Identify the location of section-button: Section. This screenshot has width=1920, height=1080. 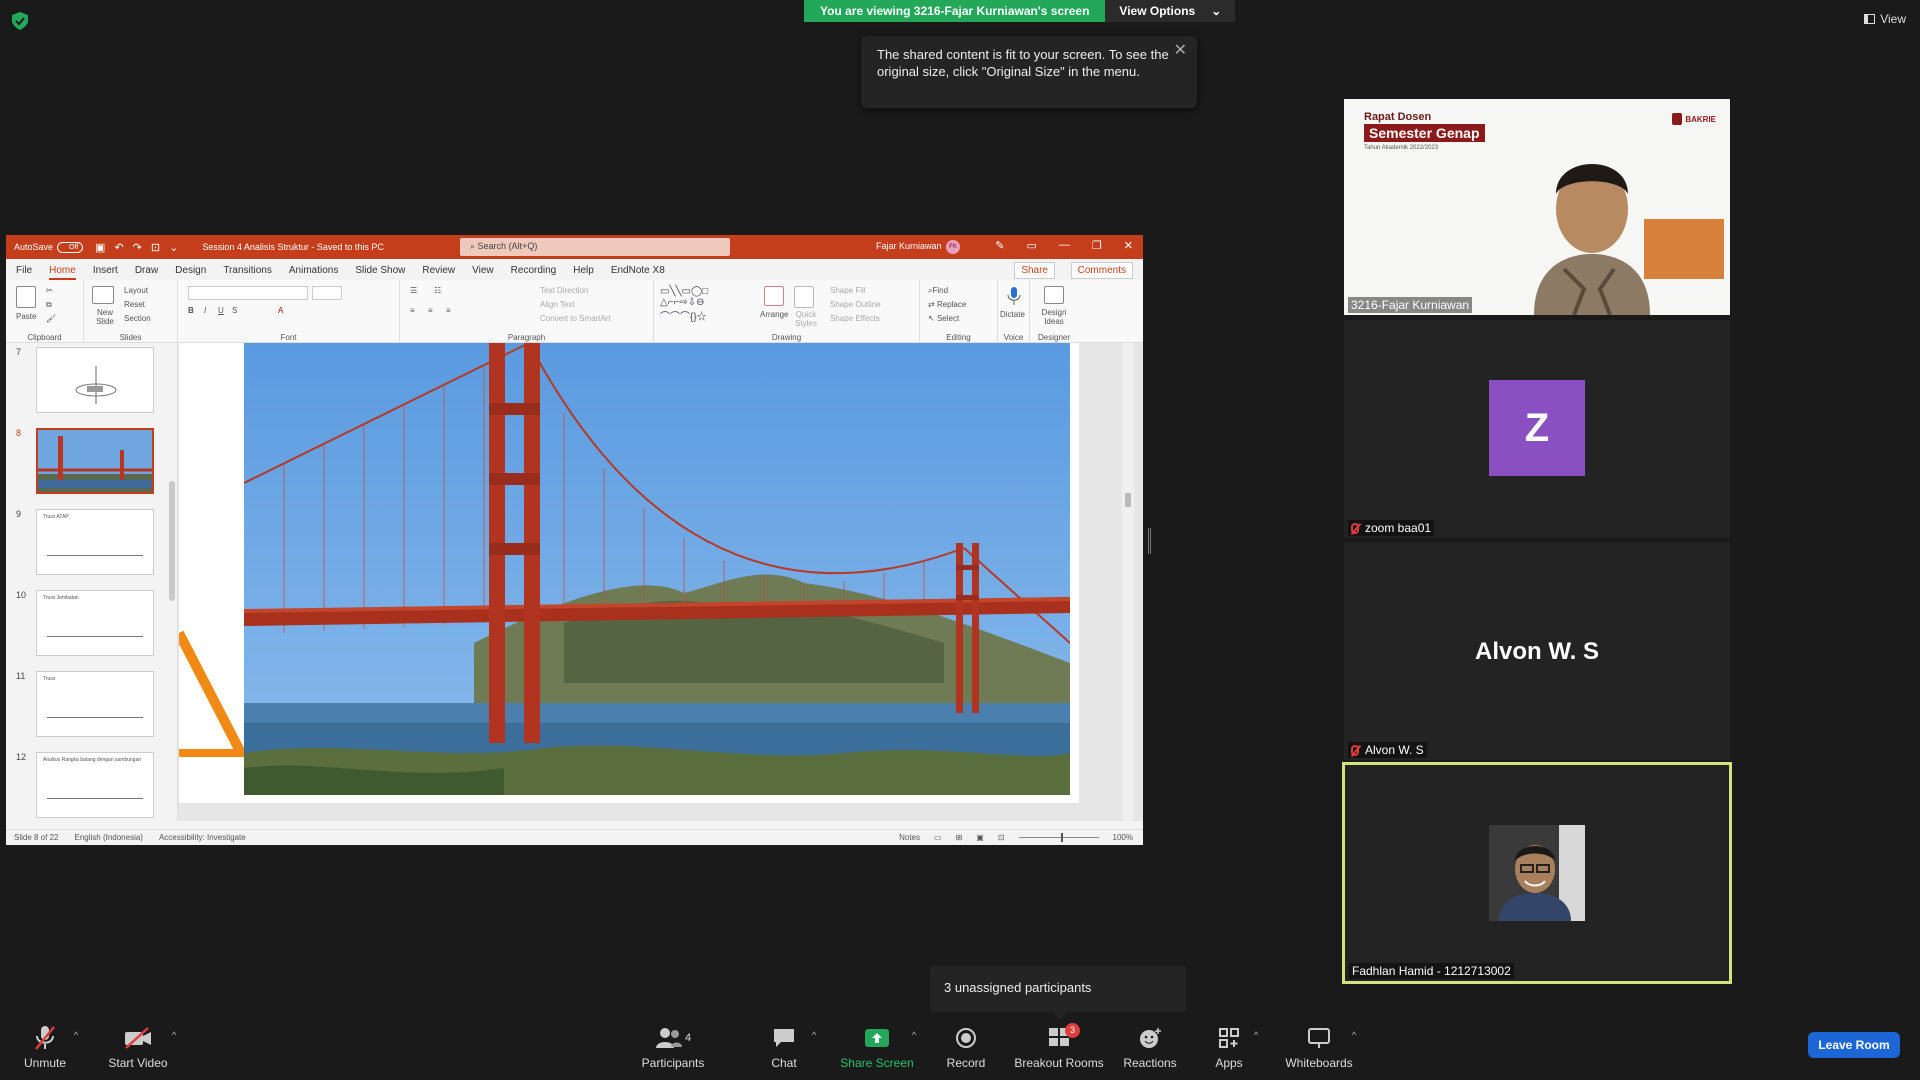
(137, 318).